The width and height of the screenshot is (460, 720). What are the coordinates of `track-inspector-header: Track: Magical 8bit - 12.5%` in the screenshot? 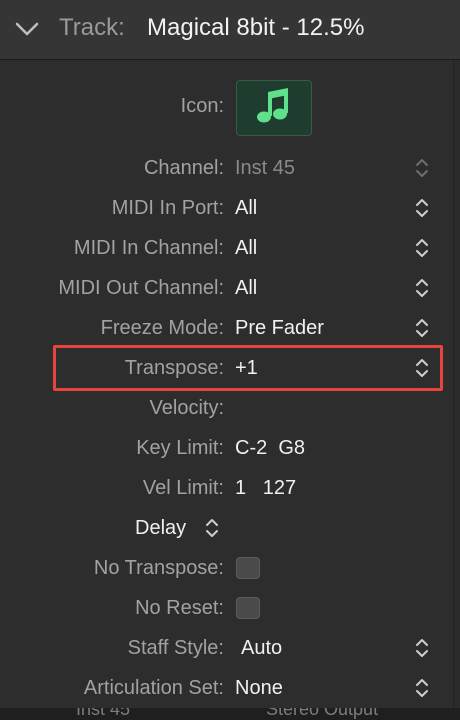 It's located at (230, 30).